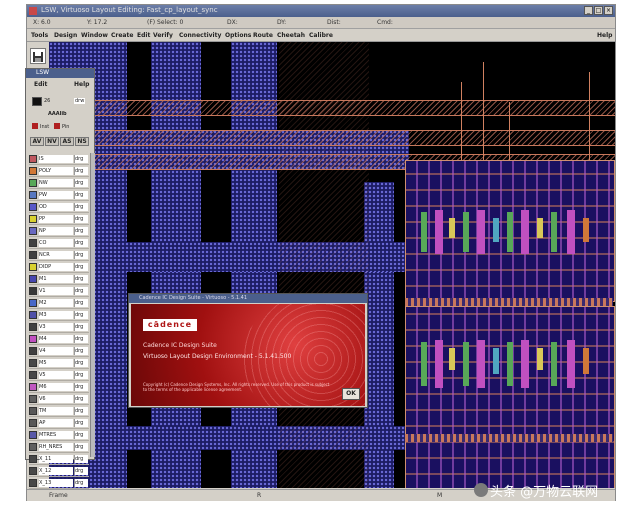 The image size is (640, 513). What do you see at coordinates (42, 22) in the screenshot?
I see `x-coordinate: X: 6.0` at bounding box center [42, 22].